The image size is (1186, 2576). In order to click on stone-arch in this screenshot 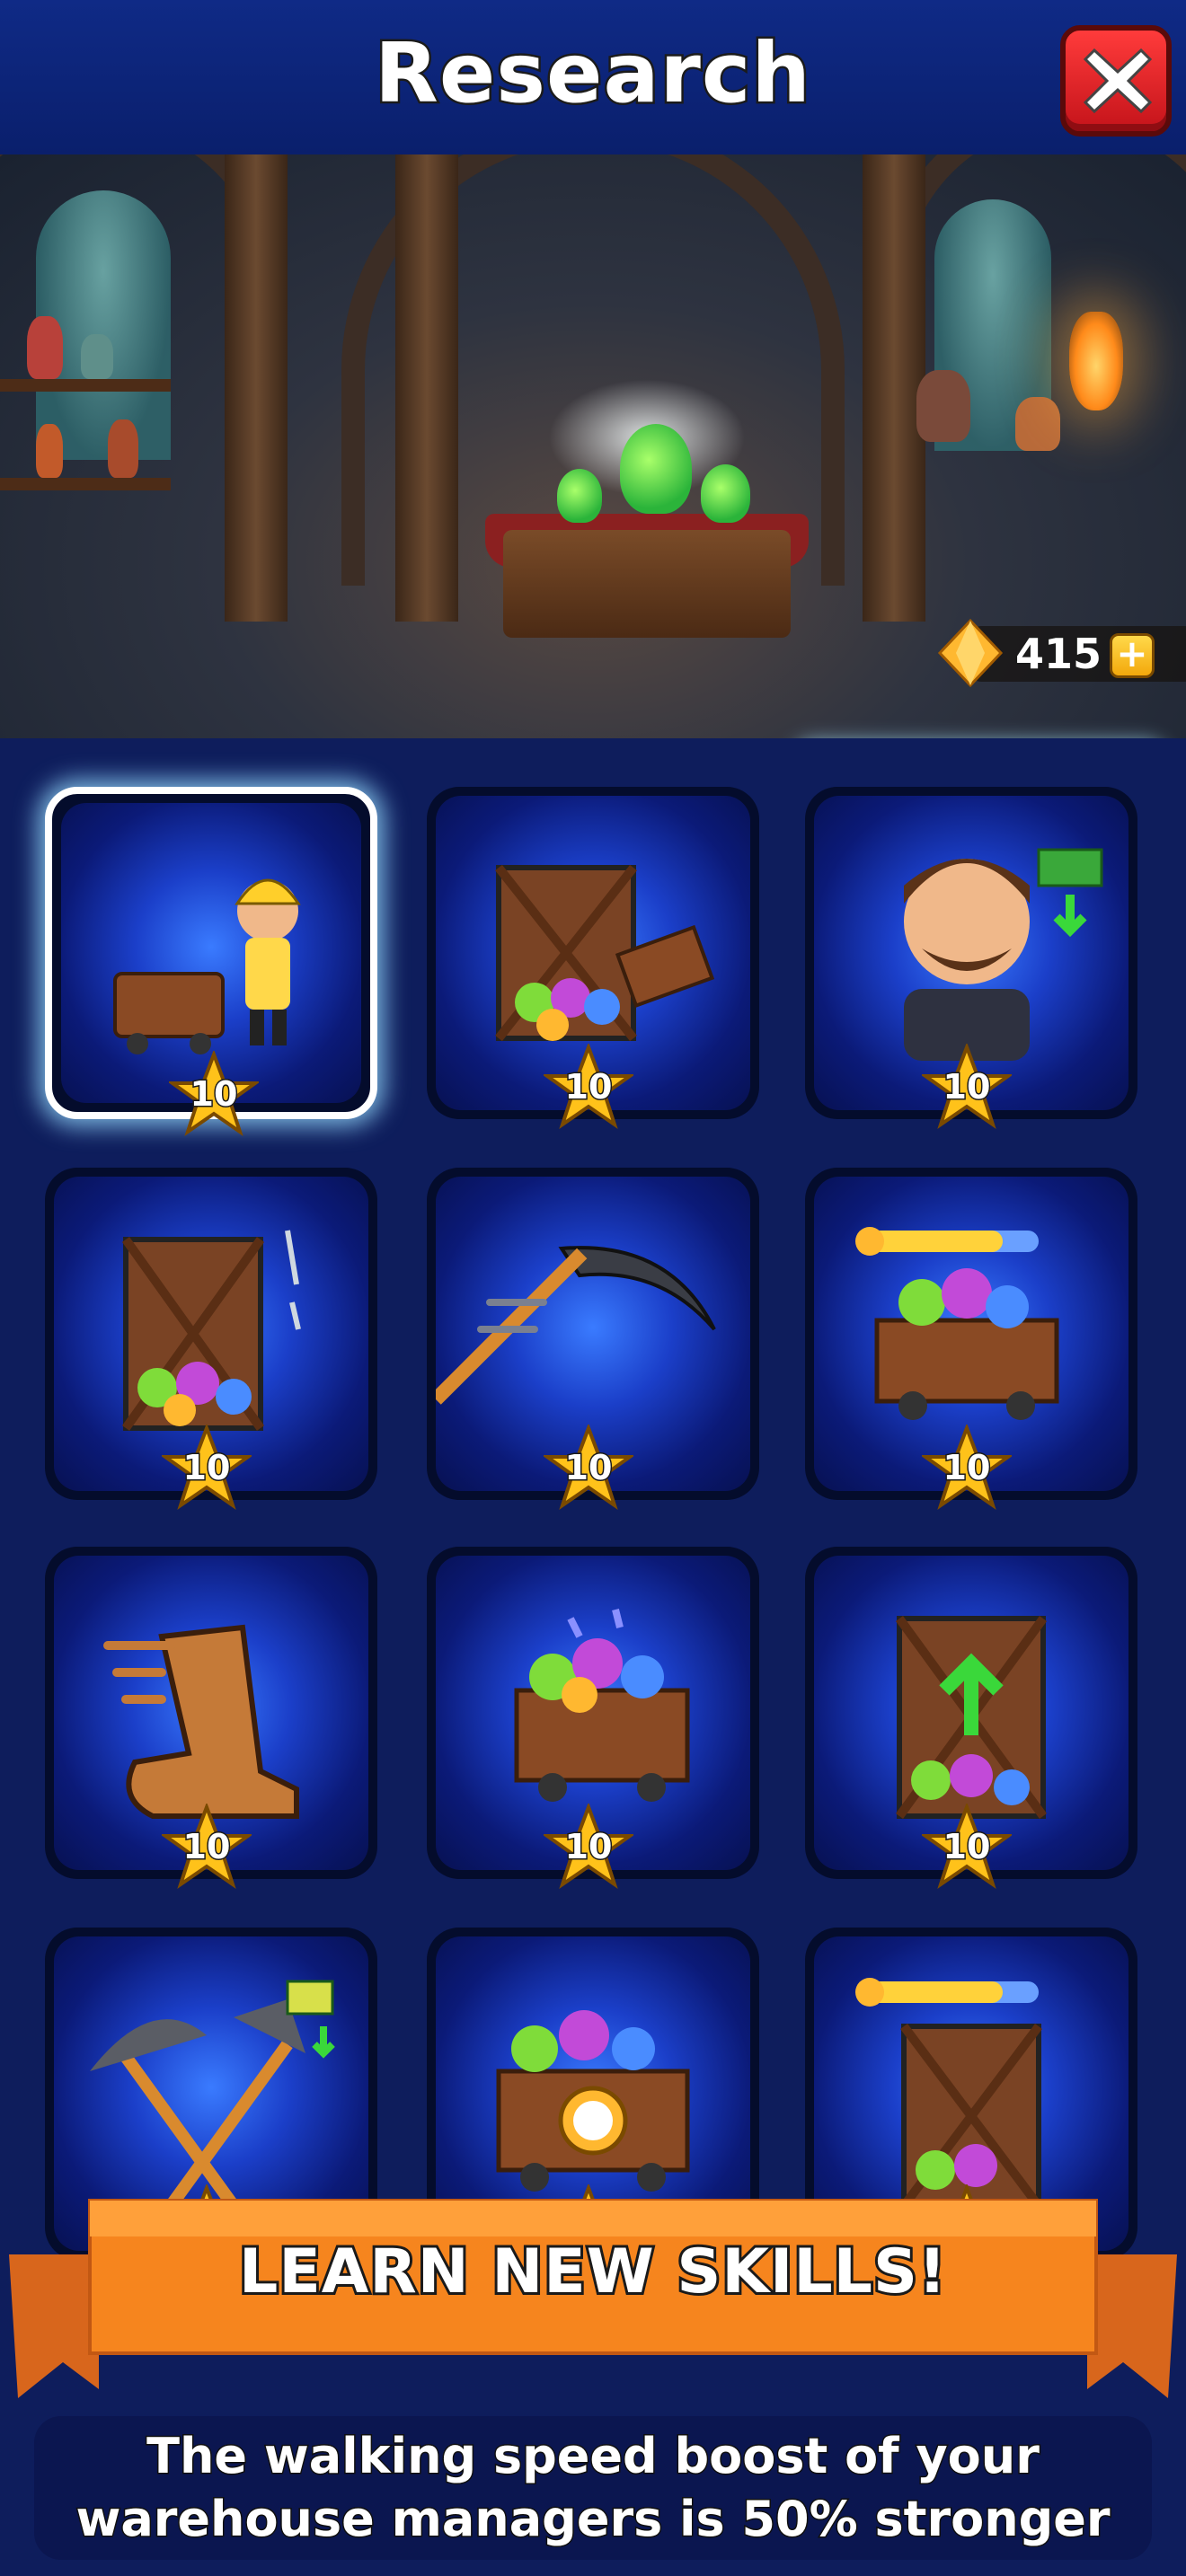, I will do `click(1033, 343)`.